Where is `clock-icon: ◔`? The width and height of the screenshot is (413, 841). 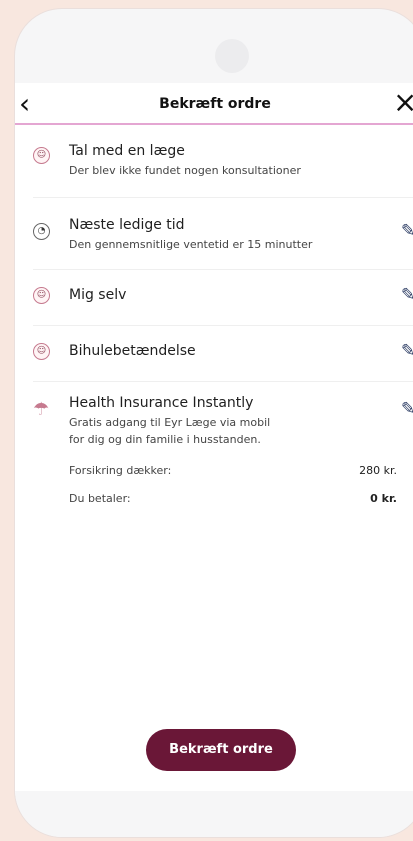 clock-icon: ◔ is located at coordinates (41, 231).